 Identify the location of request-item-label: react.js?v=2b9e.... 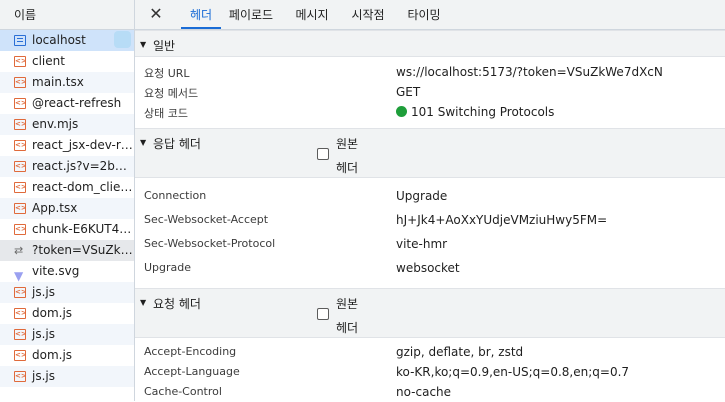
(83, 166).